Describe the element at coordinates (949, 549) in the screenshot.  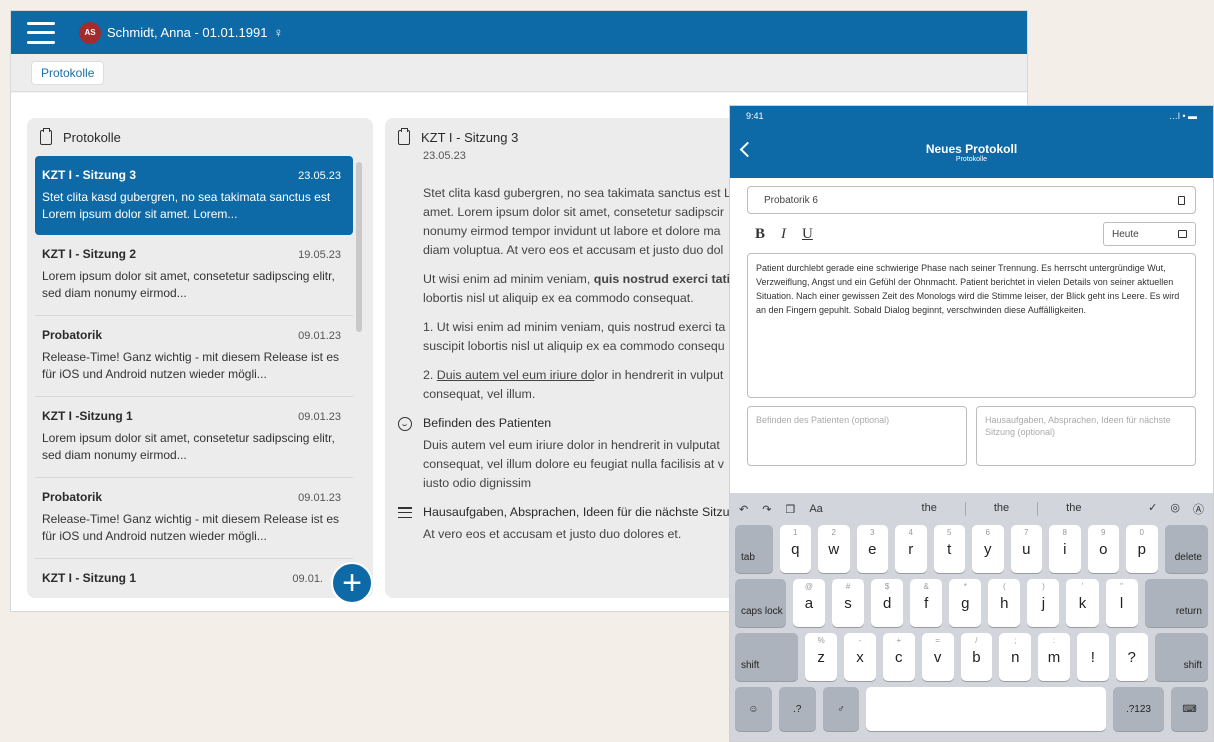
I see `letter-key: 5t` at that location.